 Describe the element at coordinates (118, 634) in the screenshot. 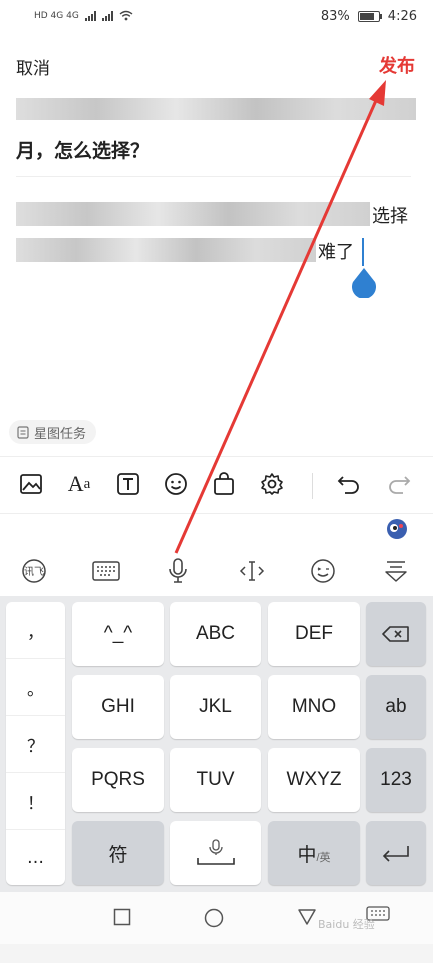

I see `key-emoticon: ^_^` at that location.